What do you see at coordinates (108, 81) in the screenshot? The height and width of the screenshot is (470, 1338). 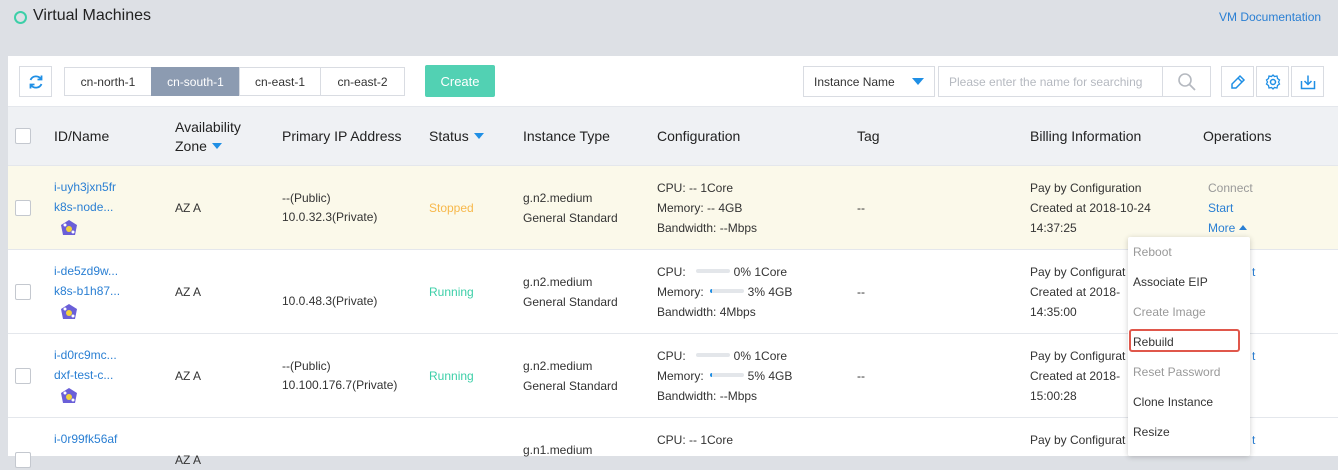 I see `region-tab-cn-north-1: cn-north-1` at bounding box center [108, 81].